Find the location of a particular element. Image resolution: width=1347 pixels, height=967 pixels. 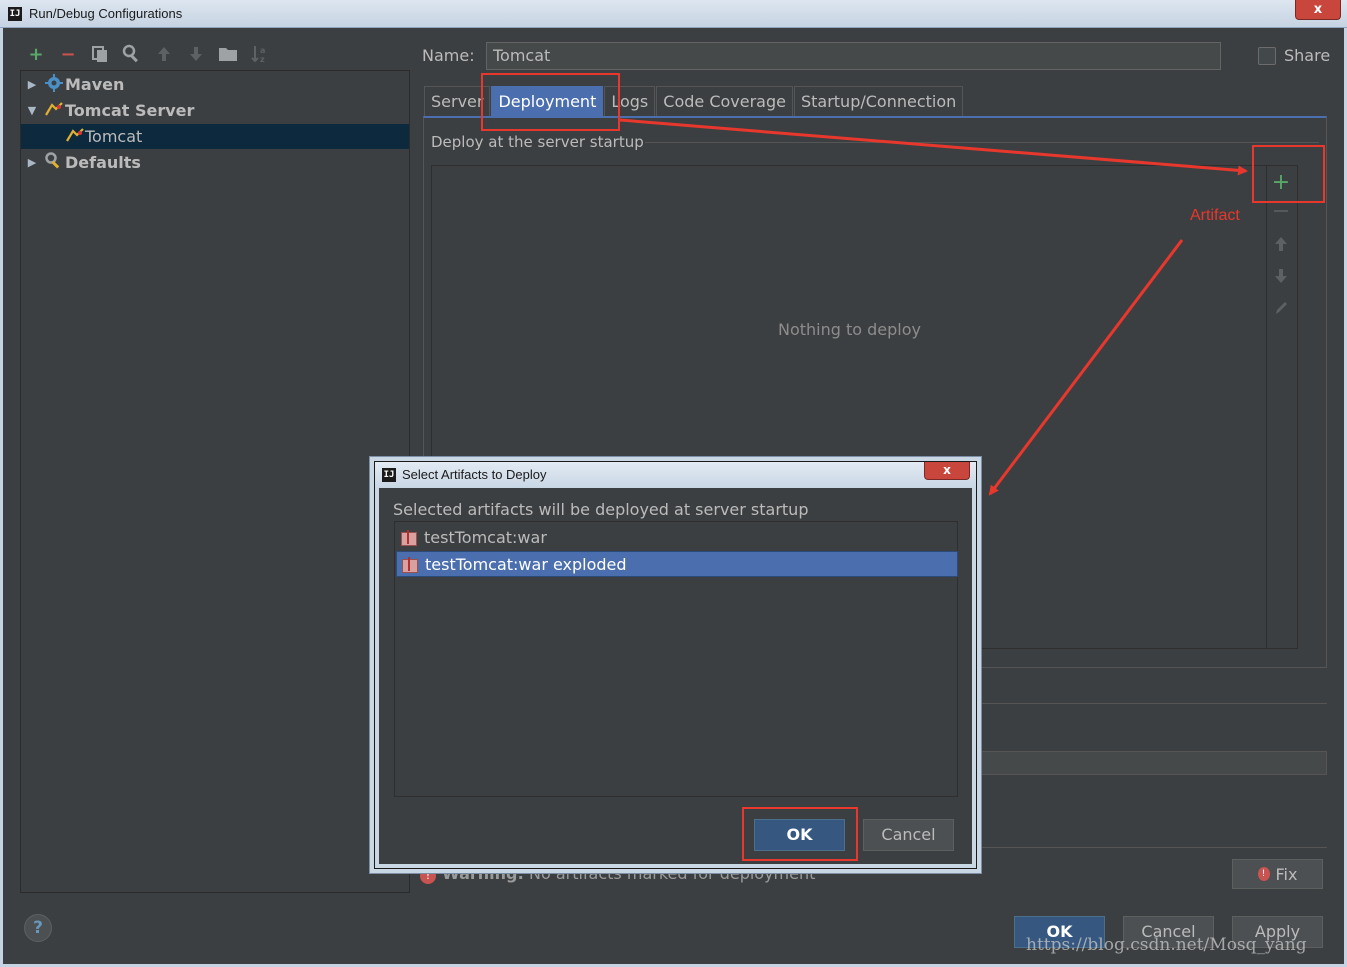

window-titlebar: IJ Run/Debug Configurations x is located at coordinates (673, 14).